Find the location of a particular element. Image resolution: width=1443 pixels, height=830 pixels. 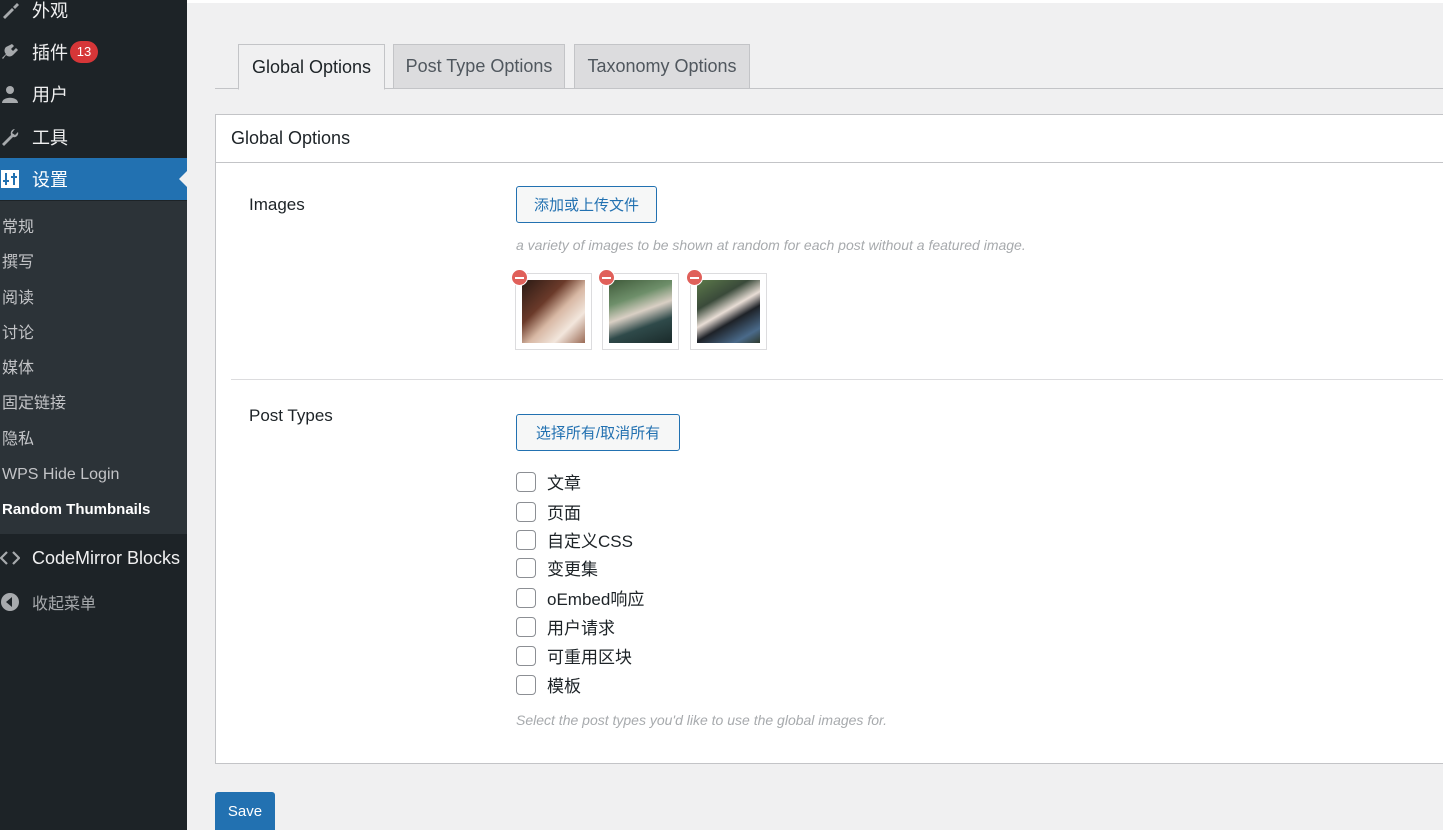

checkbox-label: 文章 is located at coordinates (564, 483).